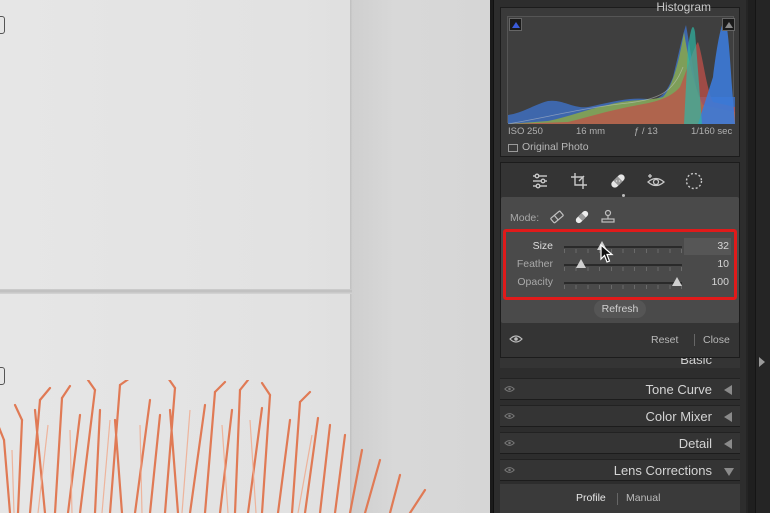 This screenshot has width=770, height=513. I want to click on size-slider-row: Size 32, so click(620, 246).